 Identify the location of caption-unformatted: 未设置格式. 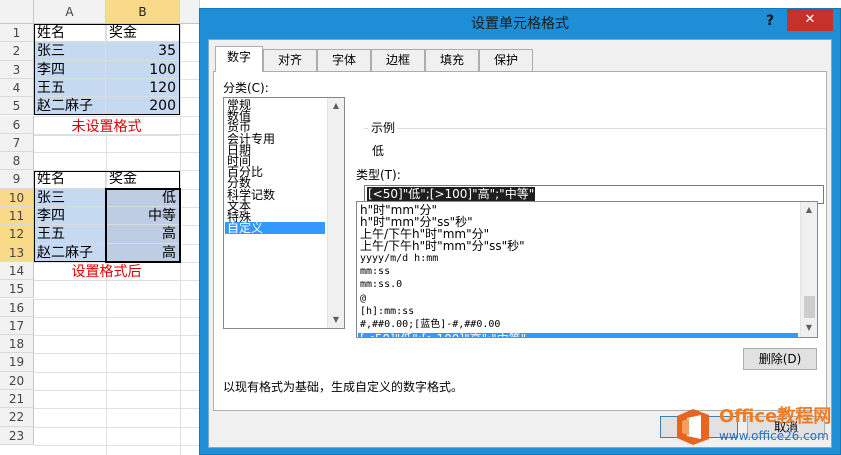
(107, 127).